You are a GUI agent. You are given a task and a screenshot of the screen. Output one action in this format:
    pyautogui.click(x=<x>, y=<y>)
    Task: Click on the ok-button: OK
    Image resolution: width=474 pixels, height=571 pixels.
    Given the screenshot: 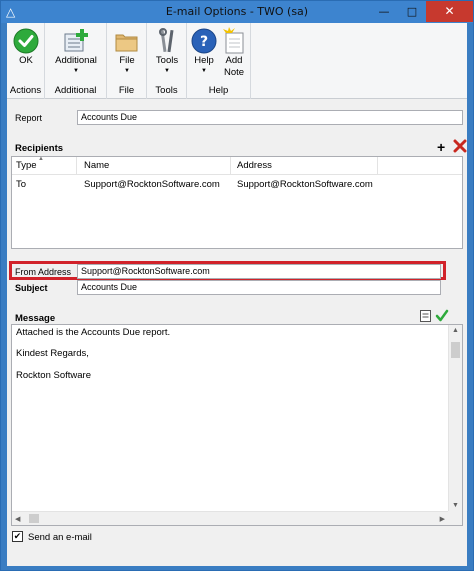 What is the action you would take?
    pyautogui.click(x=26, y=47)
    